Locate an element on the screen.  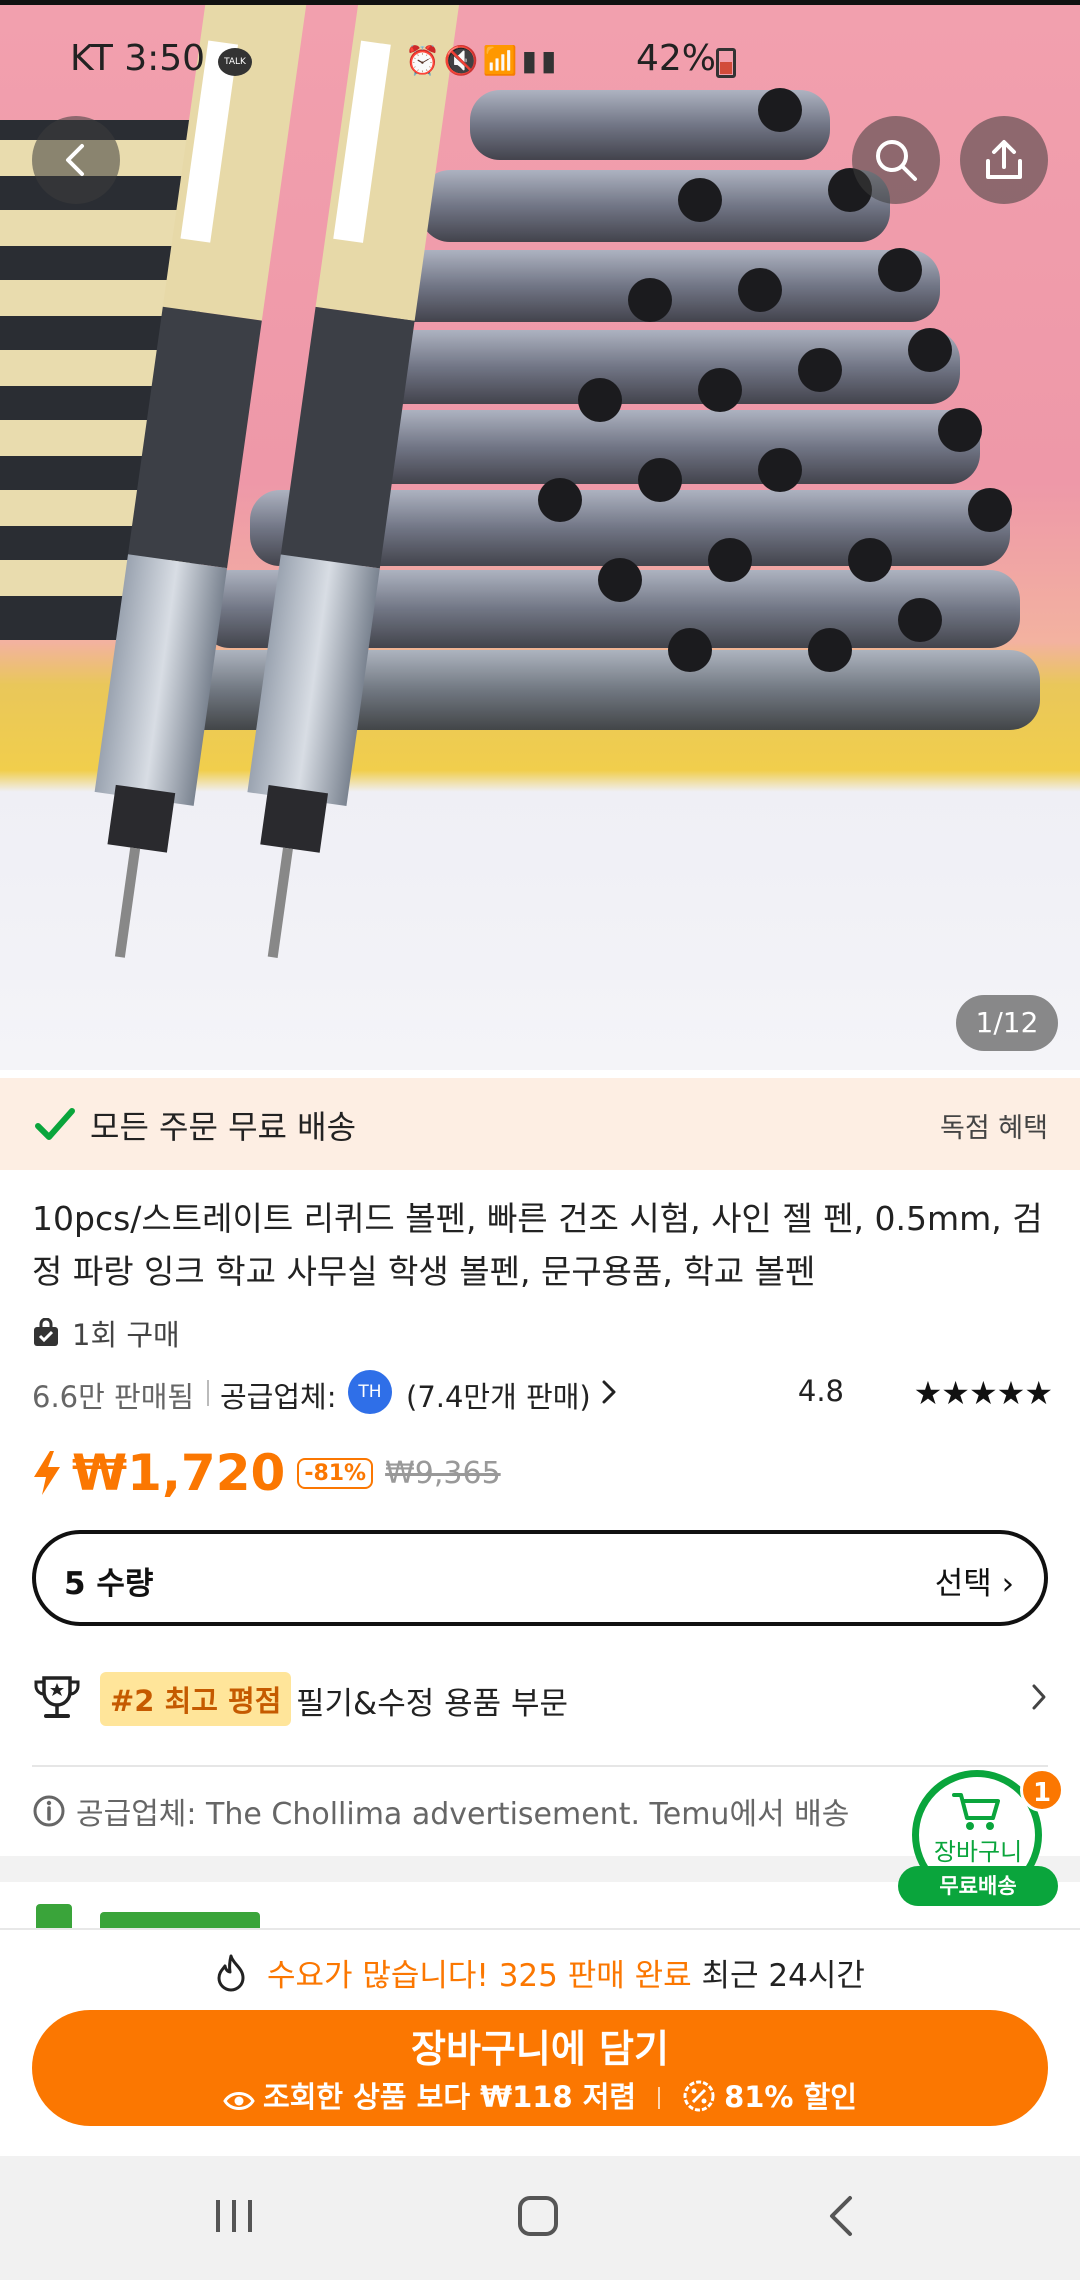
lightning-icon is located at coordinates (47, 1473).